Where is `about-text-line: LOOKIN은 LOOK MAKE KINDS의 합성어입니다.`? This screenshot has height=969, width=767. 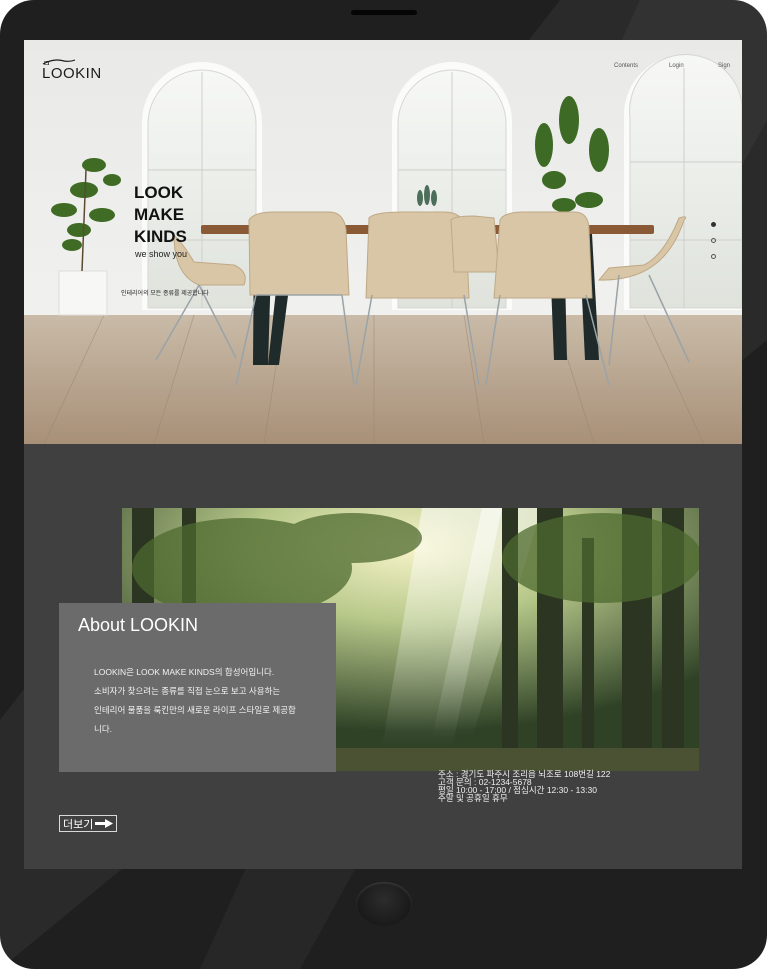 about-text-line: LOOKIN은 LOOK MAKE KINDS의 합성어입니다. is located at coordinates (184, 672).